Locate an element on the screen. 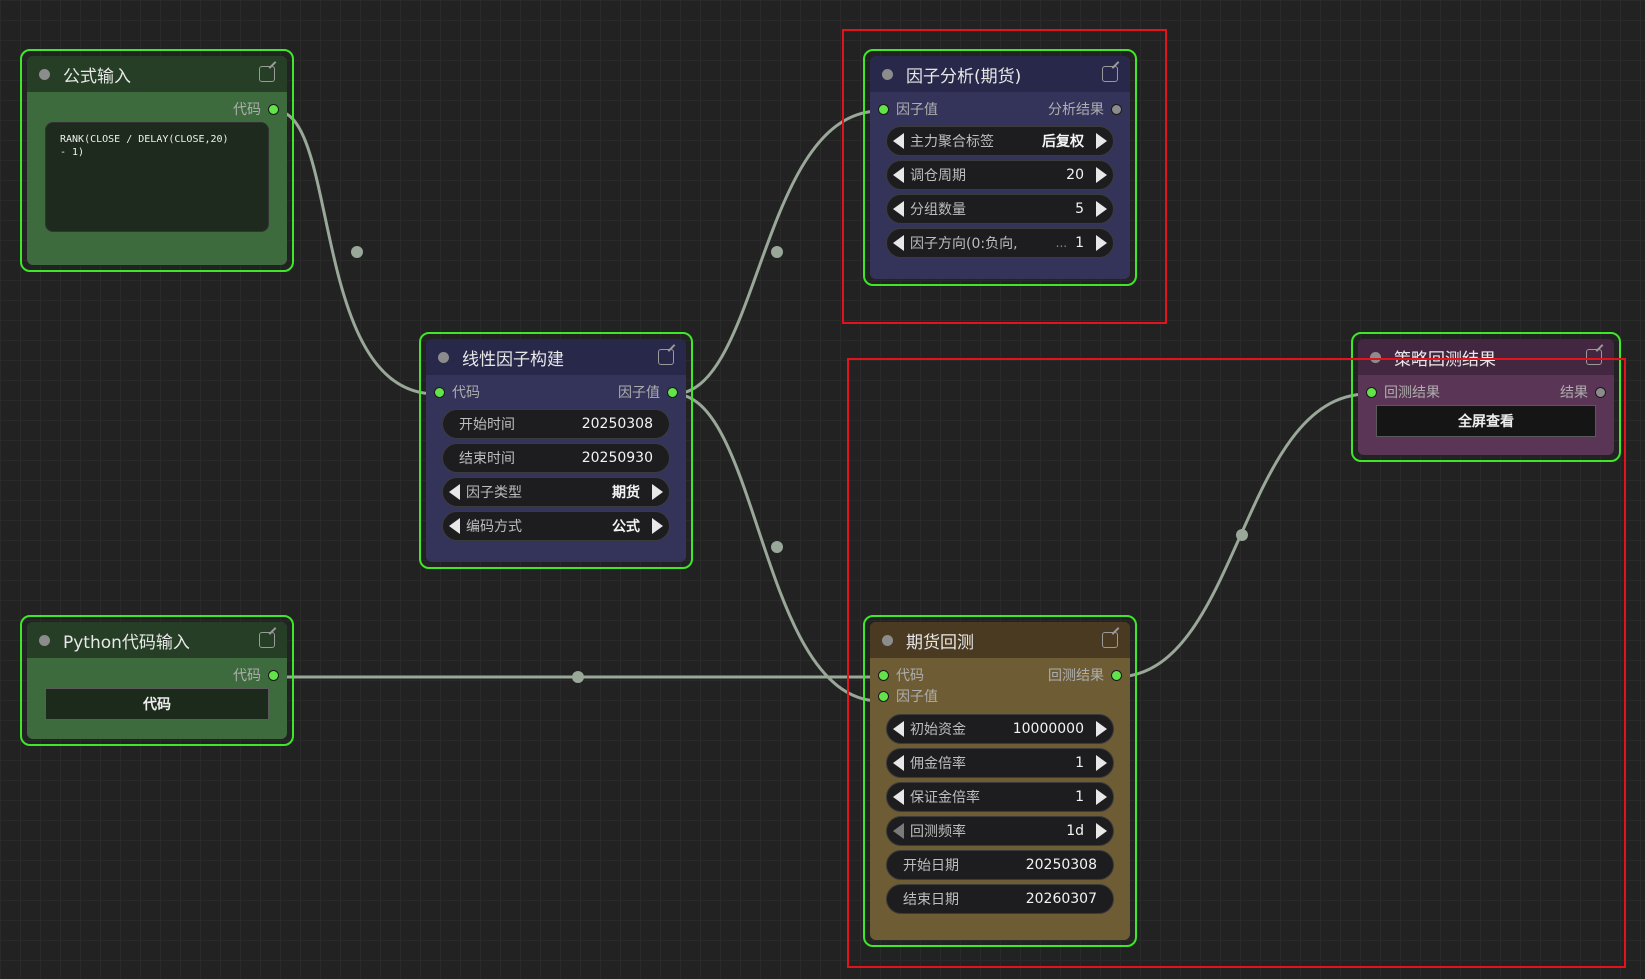  end-date-field: 结束日期 20260307 is located at coordinates (1000, 899).